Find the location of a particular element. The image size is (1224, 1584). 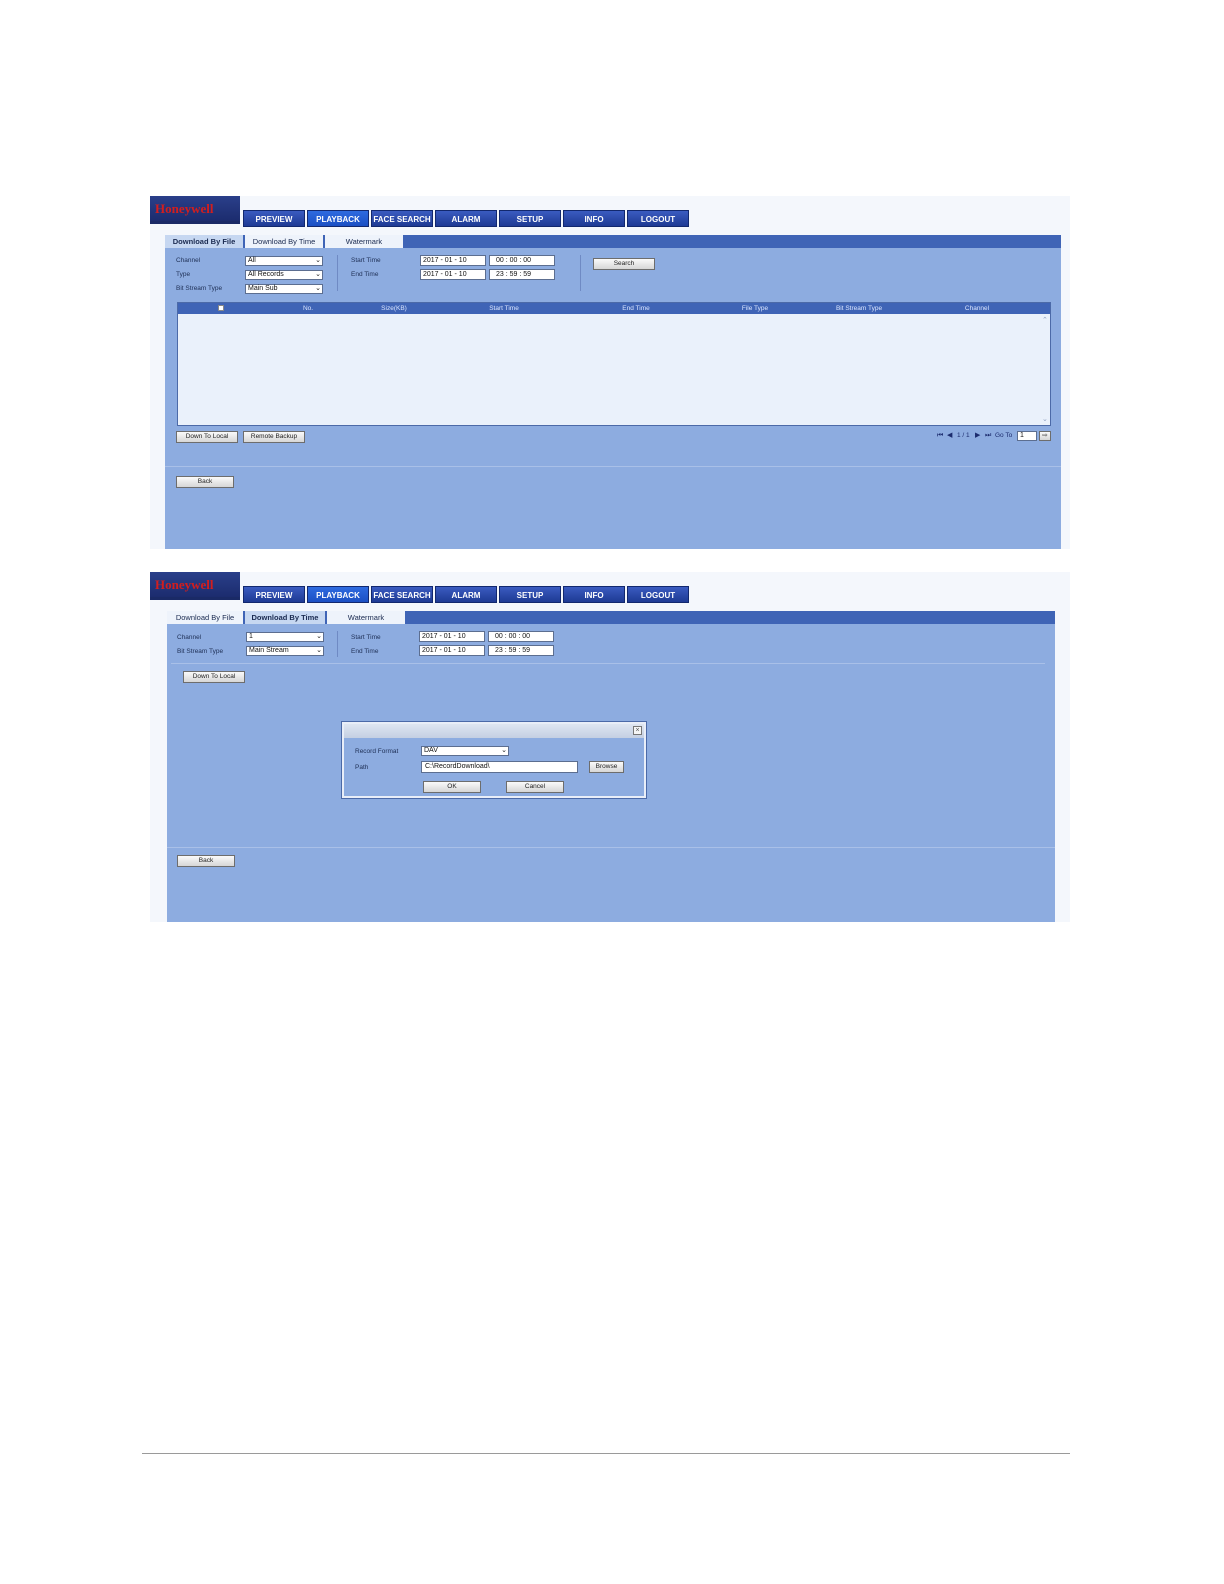

bitstream-label: Bit Stream Type is located at coordinates (199, 288).